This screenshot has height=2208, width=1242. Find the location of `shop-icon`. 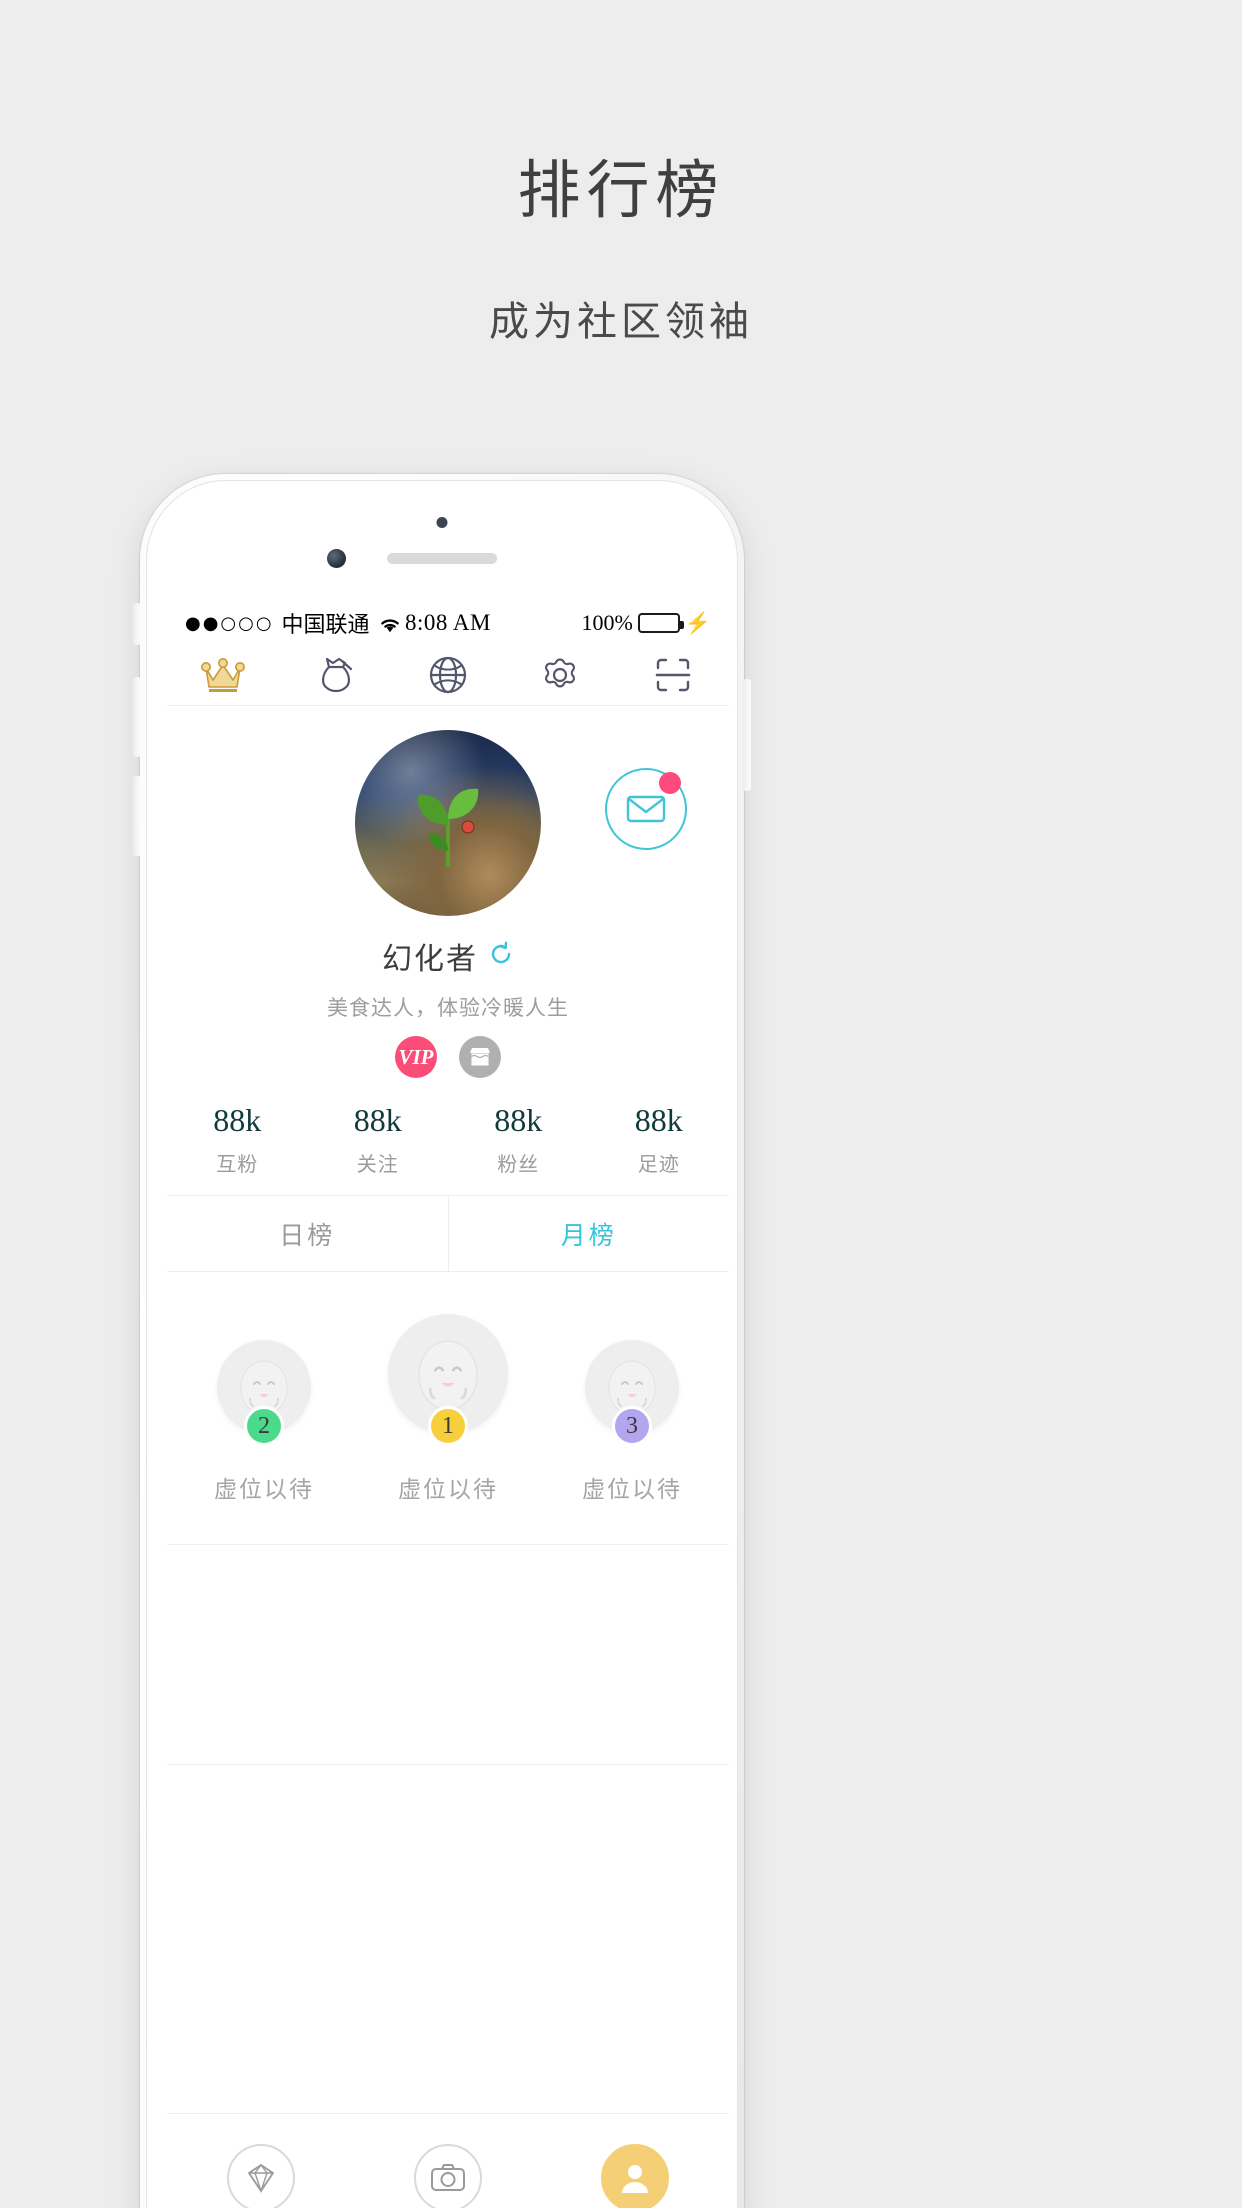

shop-icon is located at coordinates (480, 1057).